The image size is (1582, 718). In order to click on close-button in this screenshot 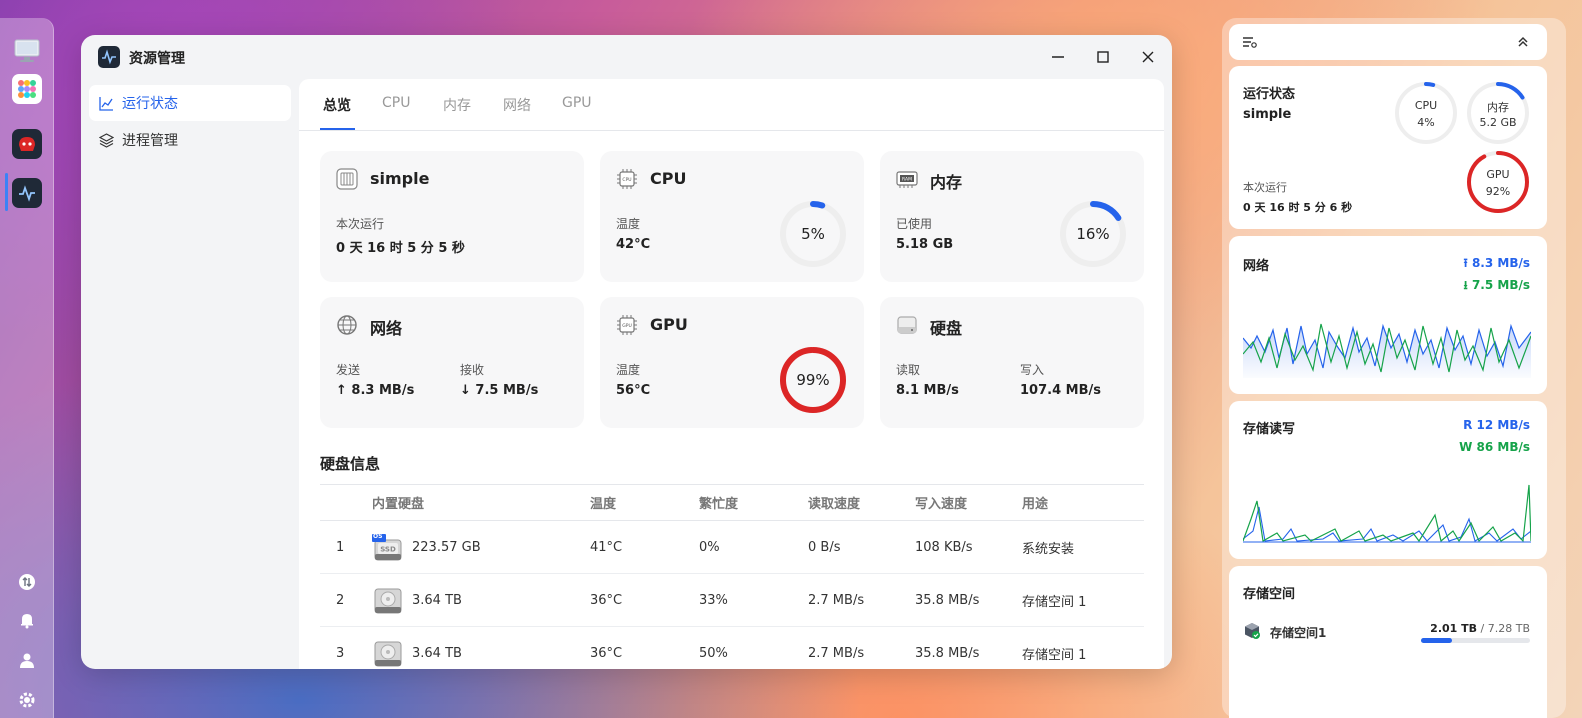, I will do `click(1148, 57)`.